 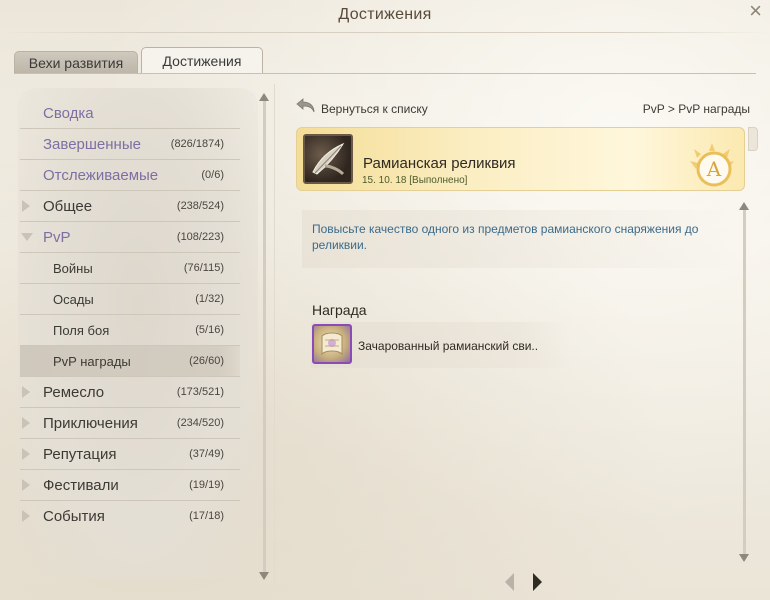 What do you see at coordinates (130, 299) in the screenshot?
I see `subcategory-sieges: Осады (1/32)` at bounding box center [130, 299].